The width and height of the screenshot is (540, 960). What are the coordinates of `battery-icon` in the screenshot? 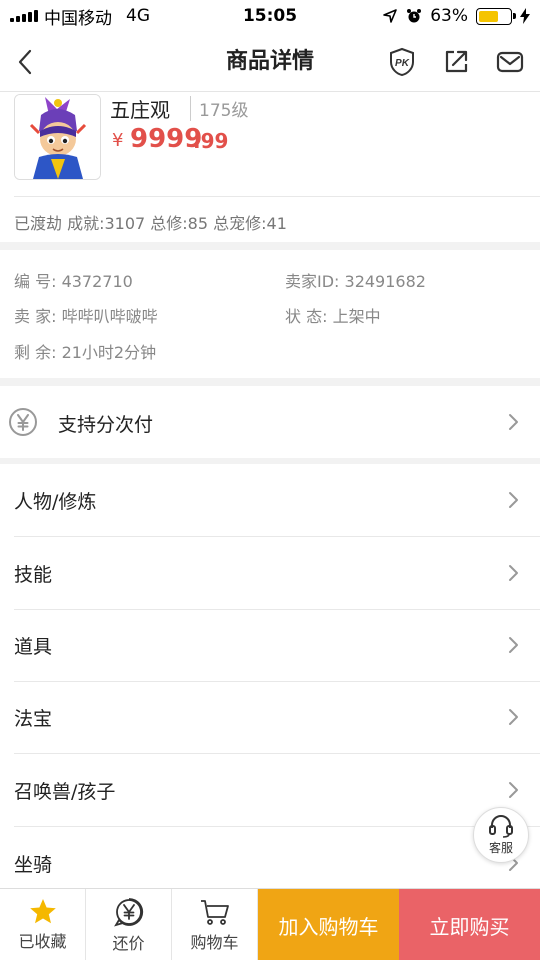 It's located at (496, 16).